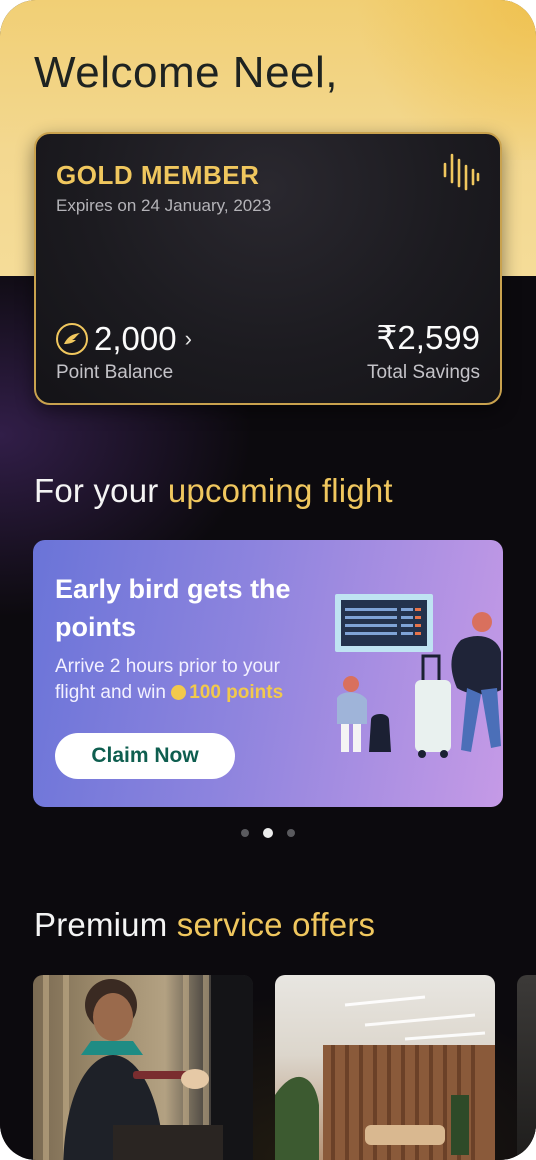  Describe the element at coordinates (135, 338) in the screenshot. I see `points-value: 2,000` at that location.